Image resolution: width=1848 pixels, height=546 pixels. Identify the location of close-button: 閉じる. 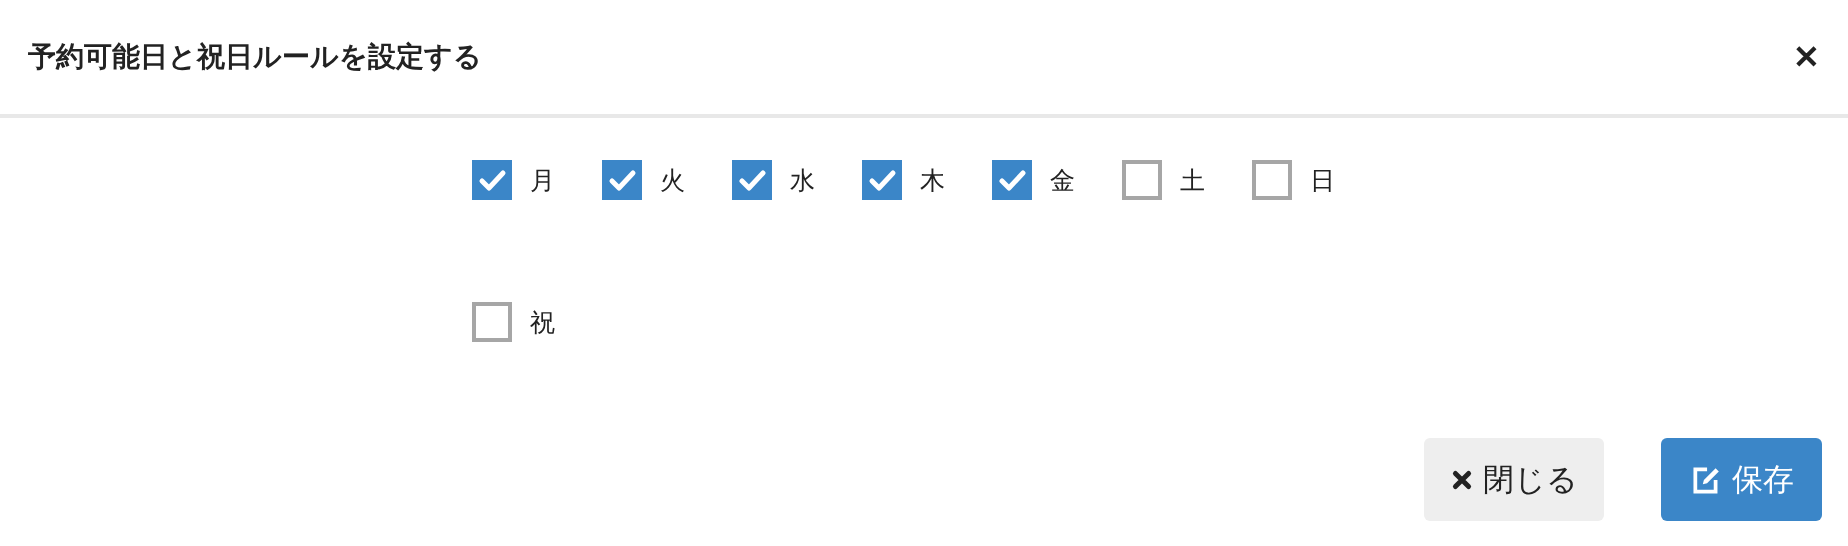
(1514, 479).